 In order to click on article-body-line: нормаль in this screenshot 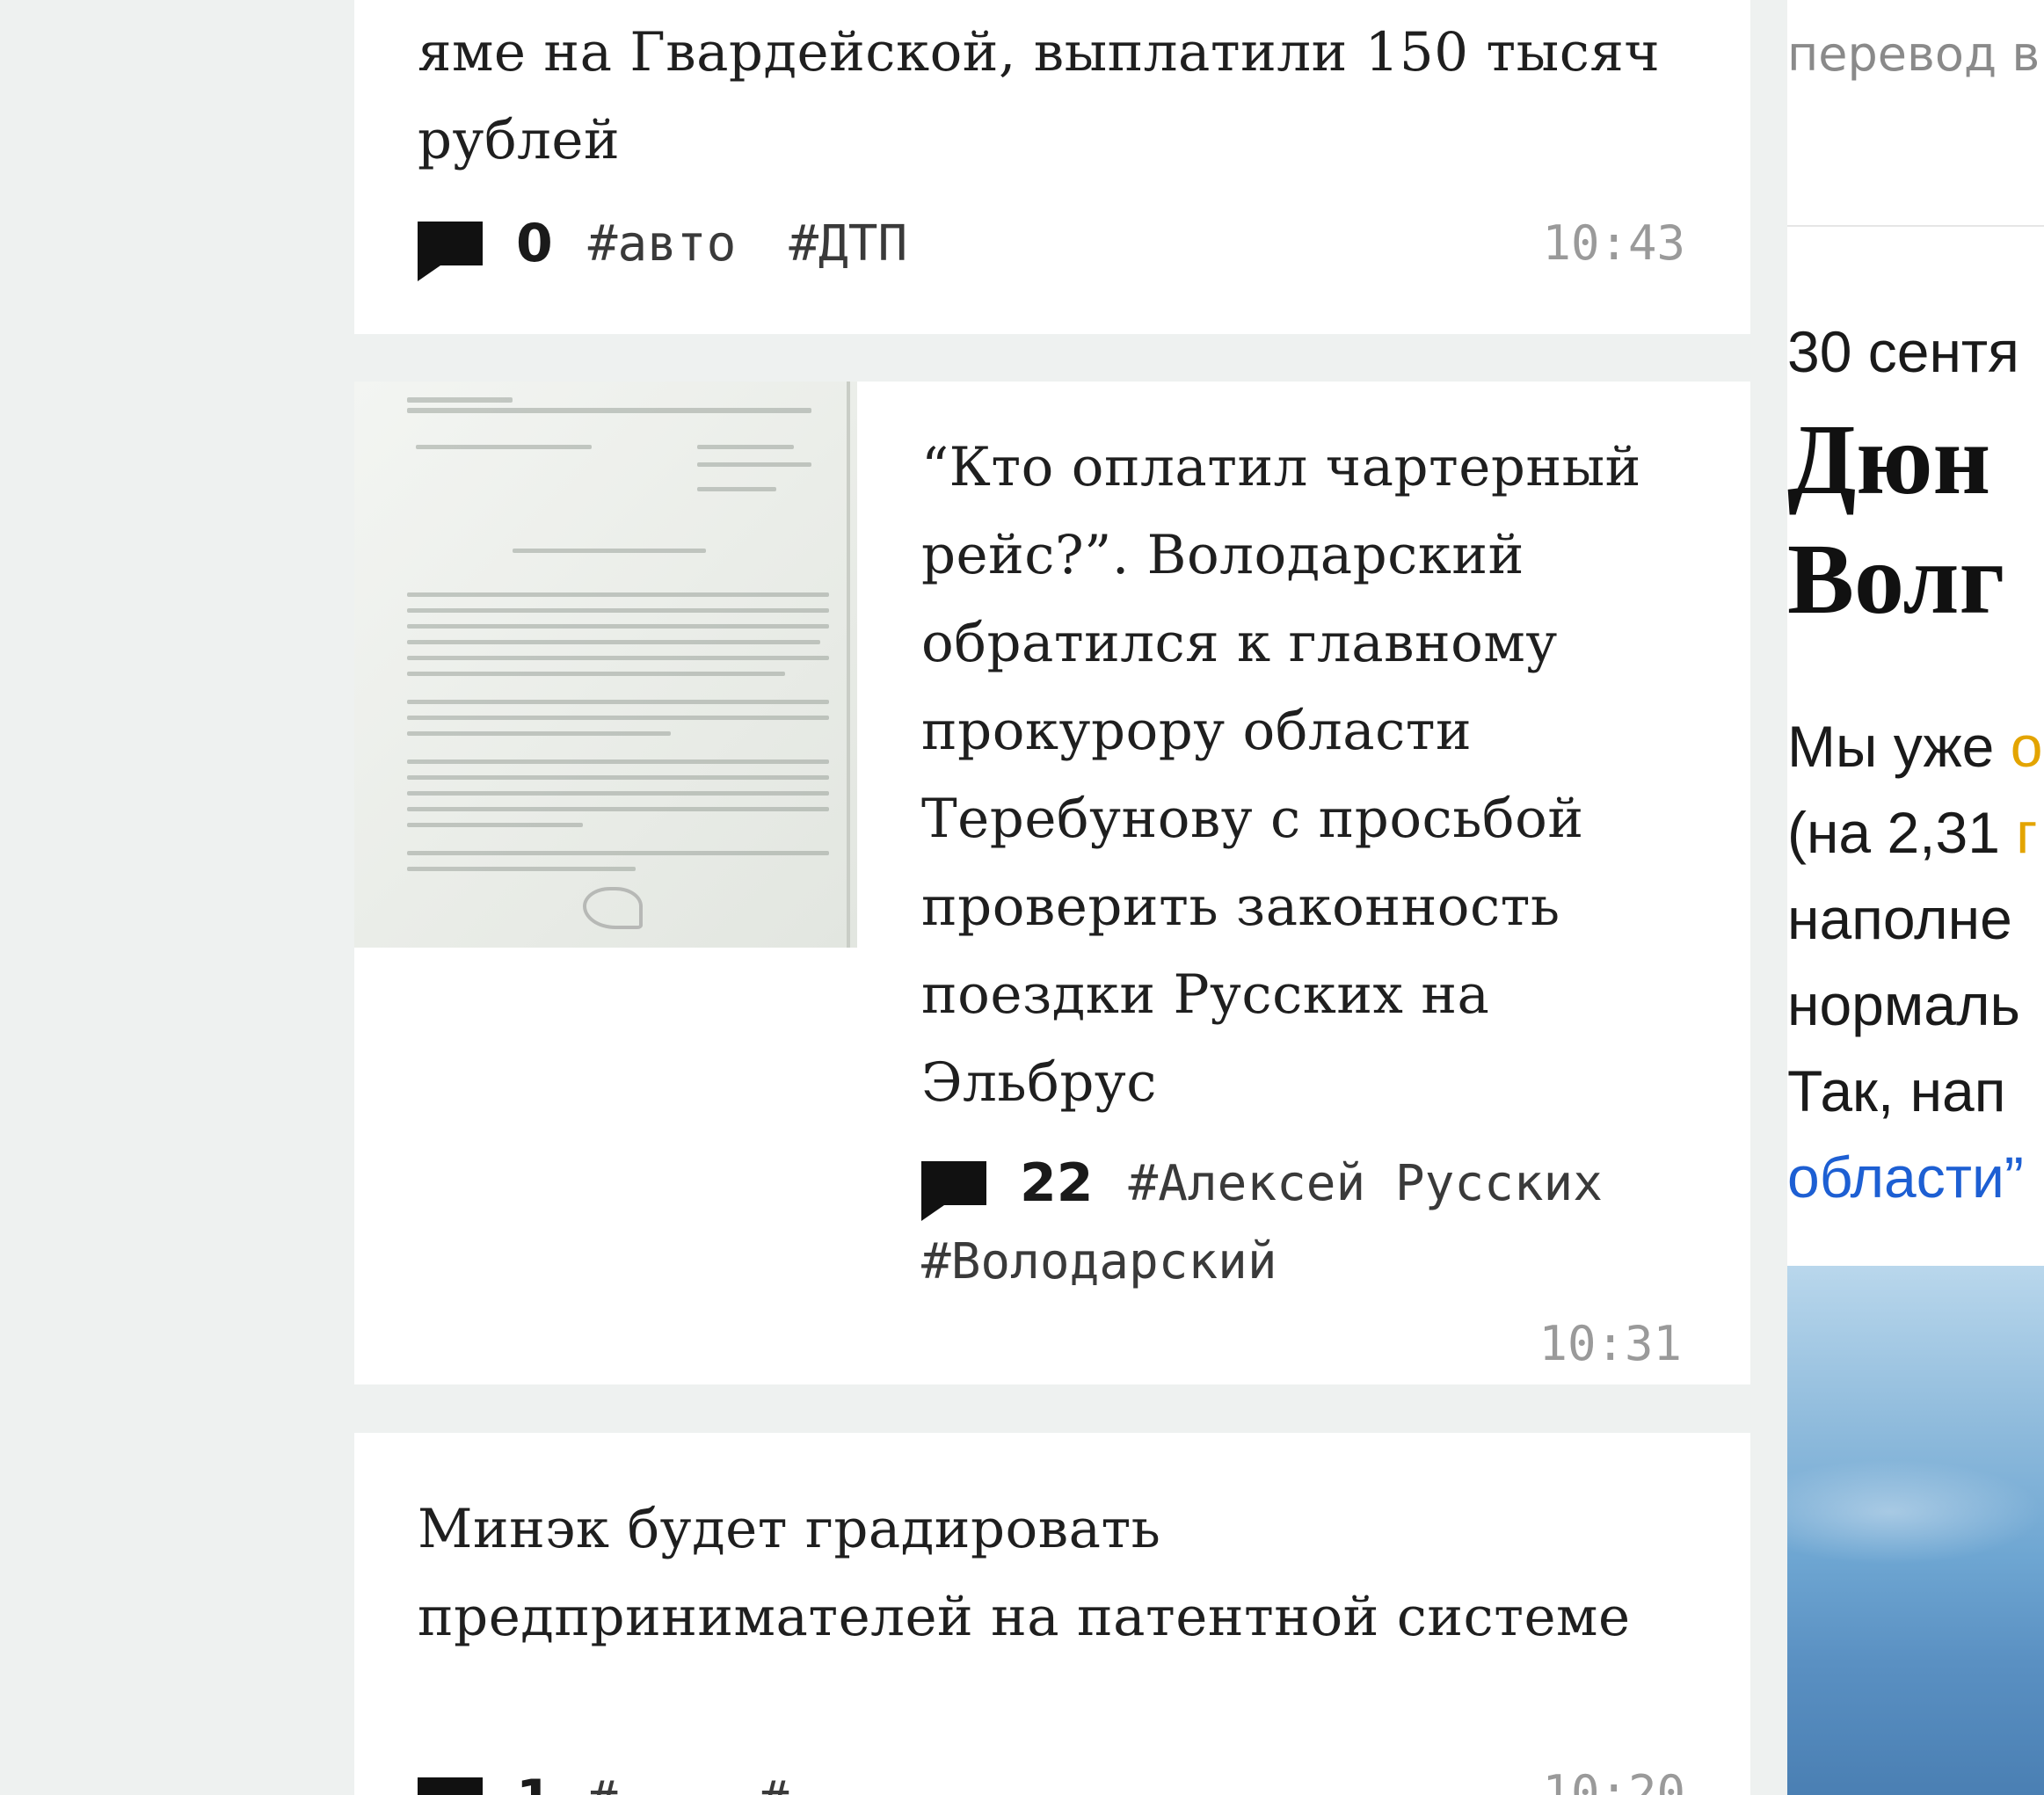, I will do `click(1903, 1005)`.